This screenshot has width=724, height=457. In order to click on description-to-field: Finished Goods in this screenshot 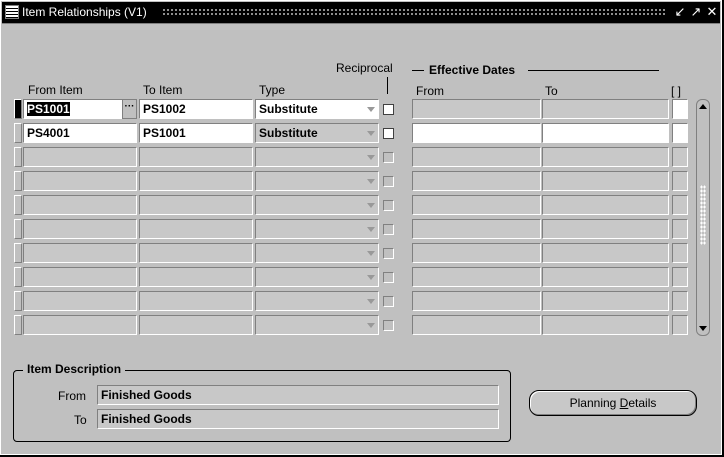, I will do `click(298, 419)`.